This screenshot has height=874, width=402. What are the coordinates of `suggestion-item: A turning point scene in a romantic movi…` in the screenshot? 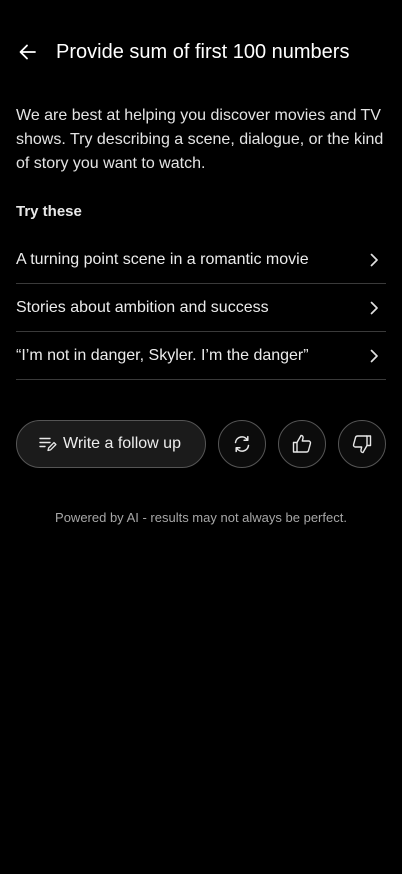 It's located at (201, 260).